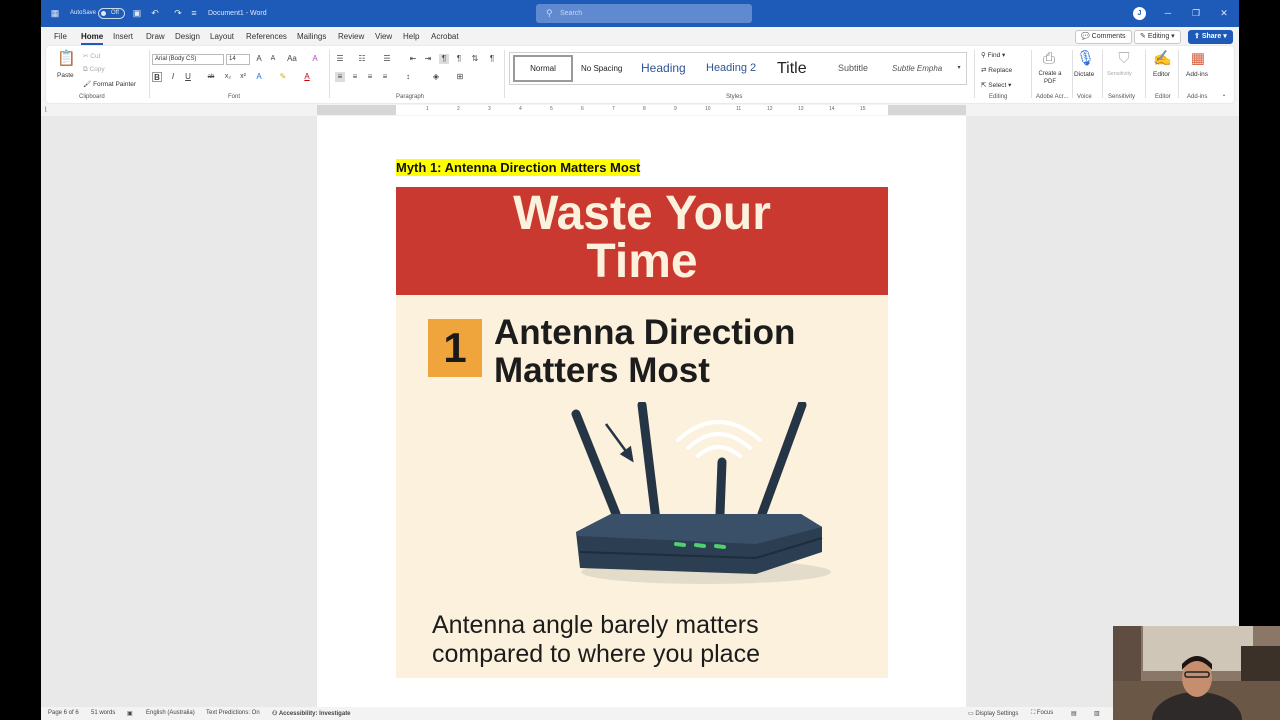  What do you see at coordinates (1049, 59) in the screenshot?
I see `create-pdf-icon: ⎙` at bounding box center [1049, 59].